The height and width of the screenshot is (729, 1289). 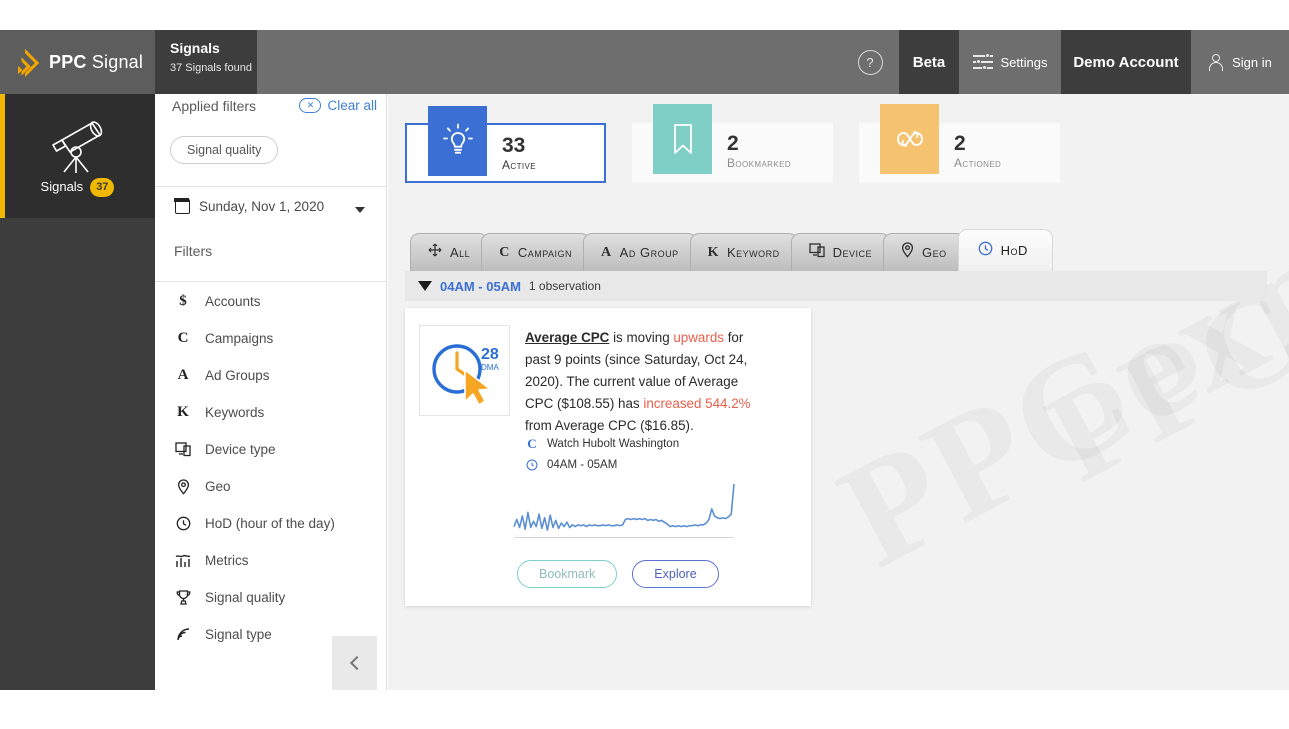 I want to click on filter-item-ad-groups: A Ad Groups, so click(x=279, y=375).